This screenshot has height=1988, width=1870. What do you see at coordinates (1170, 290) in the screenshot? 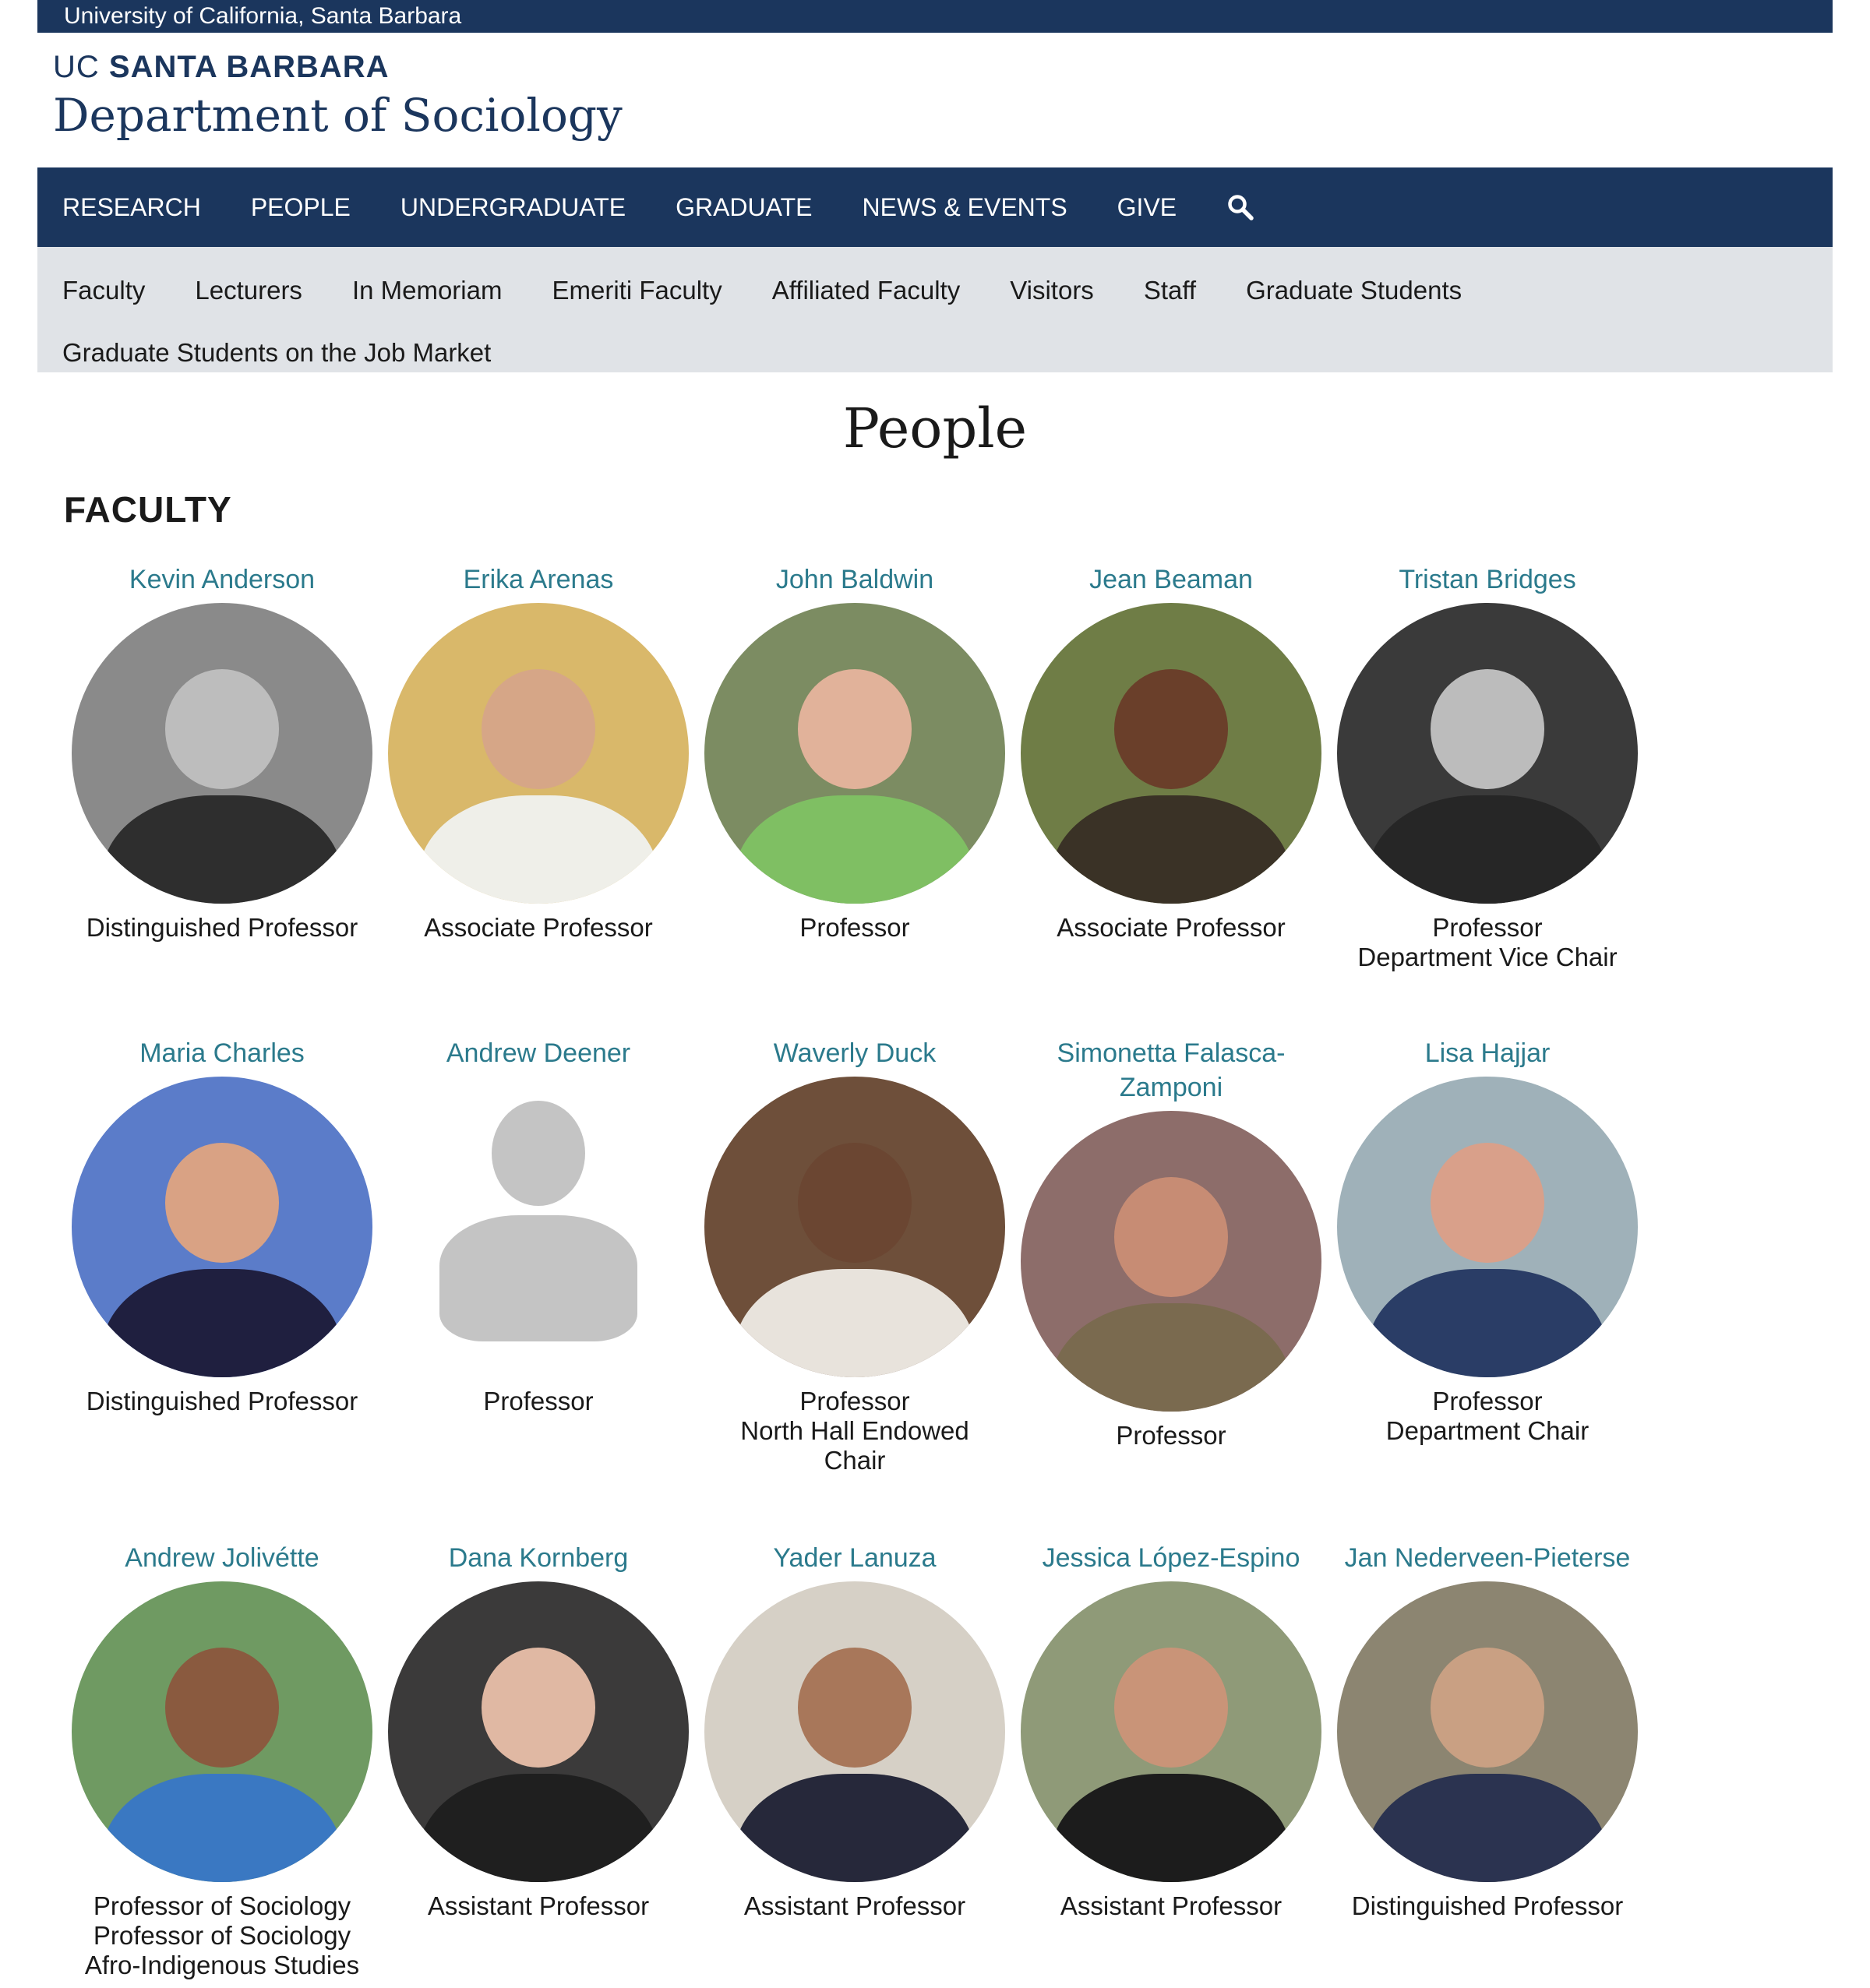
I see `subnav-staff: Staff` at bounding box center [1170, 290].